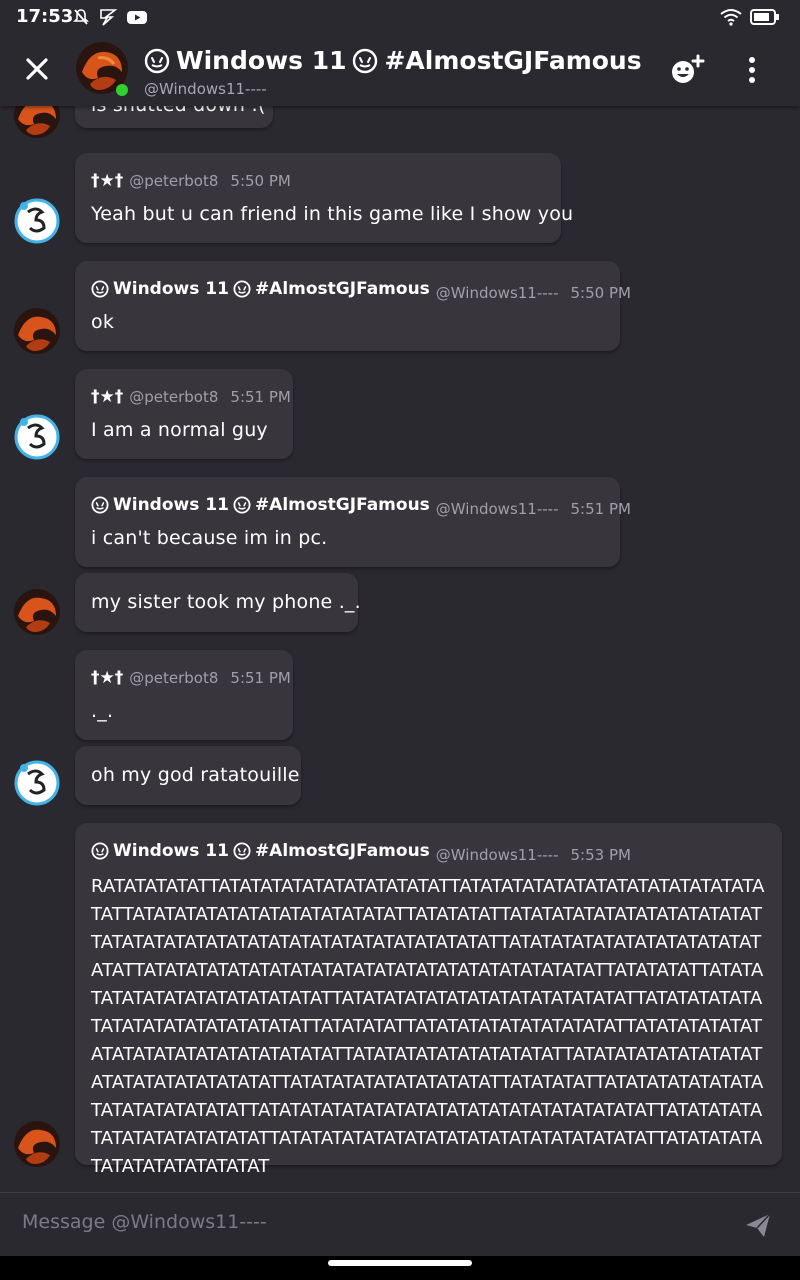 The width and height of the screenshot is (800, 1280). I want to click on message-bubble: oh my god ratatouille, so click(188, 775).